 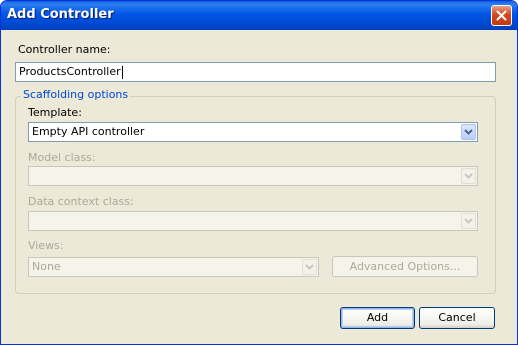 I want to click on close-button, so click(x=501, y=15).